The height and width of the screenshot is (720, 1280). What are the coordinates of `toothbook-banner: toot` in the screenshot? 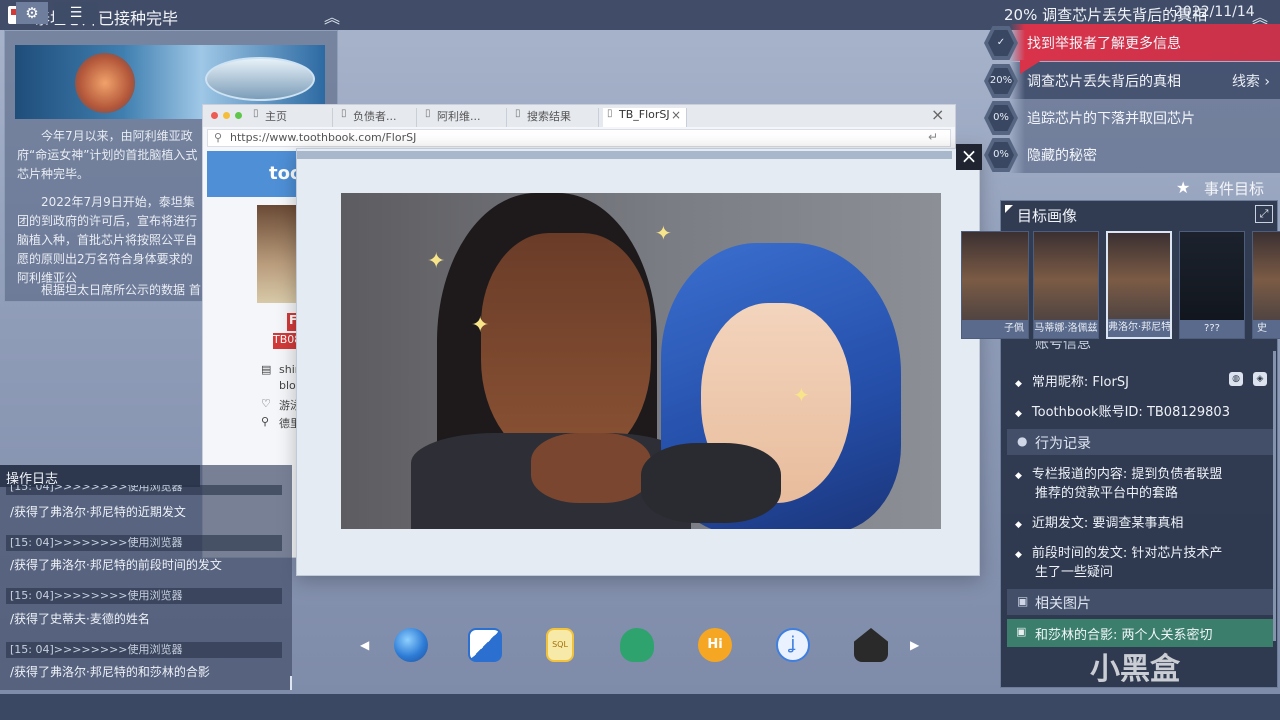 It's located at (259, 174).